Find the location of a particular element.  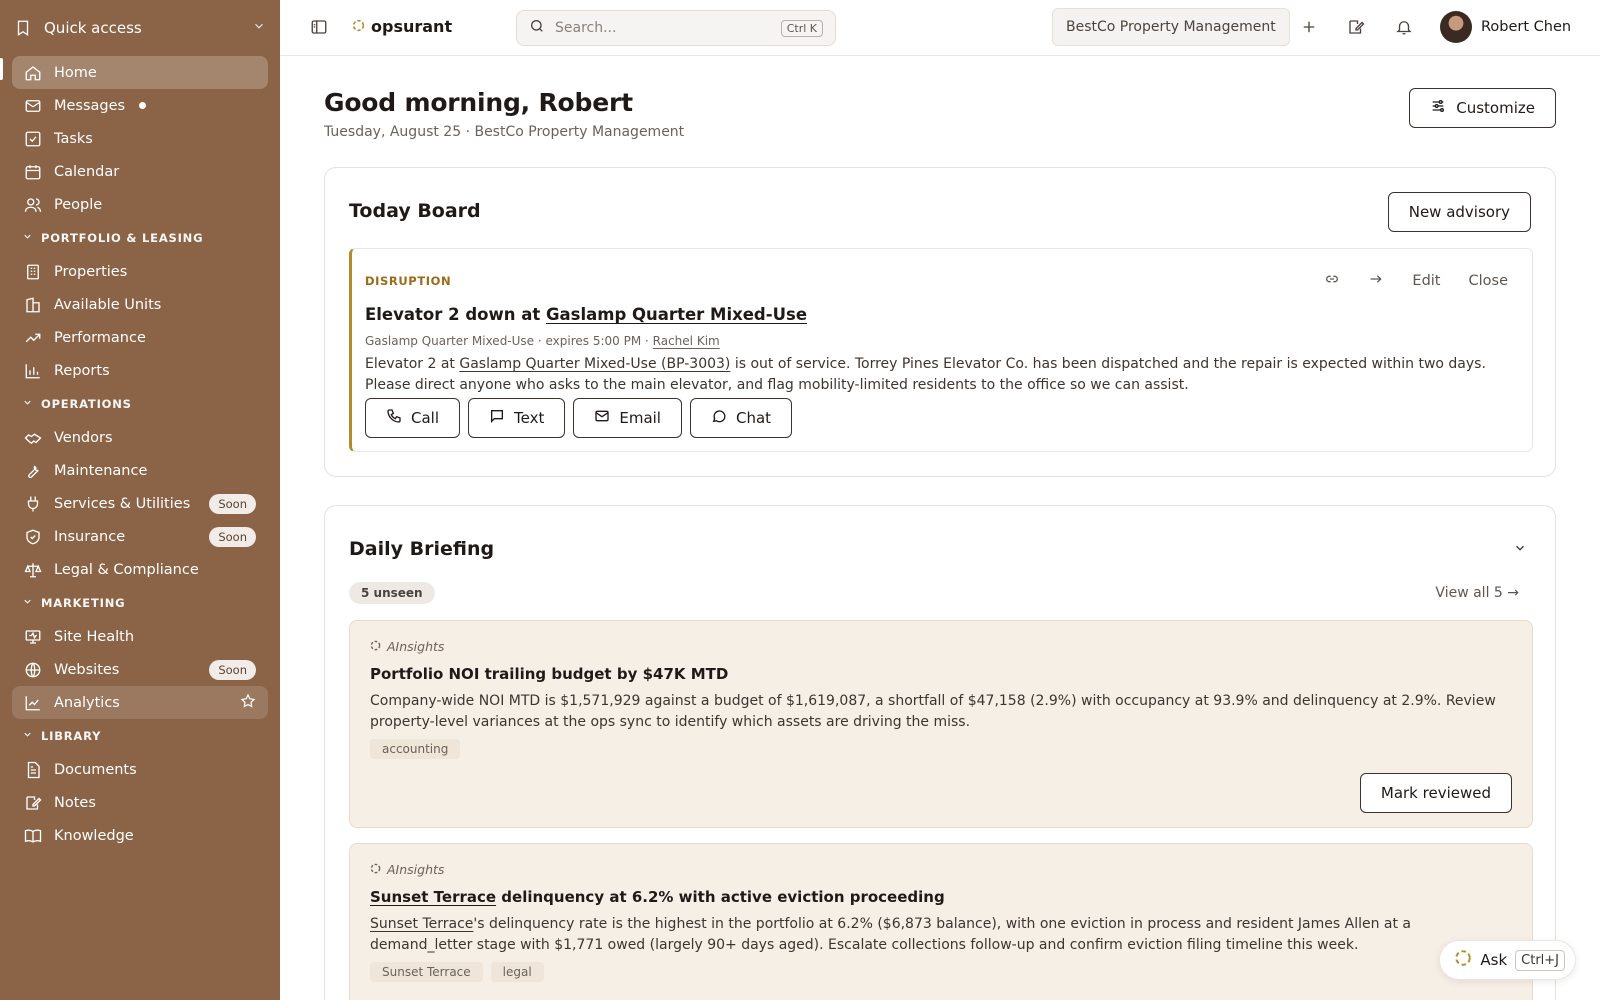

bell-icon is located at coordinates (1404, 29).